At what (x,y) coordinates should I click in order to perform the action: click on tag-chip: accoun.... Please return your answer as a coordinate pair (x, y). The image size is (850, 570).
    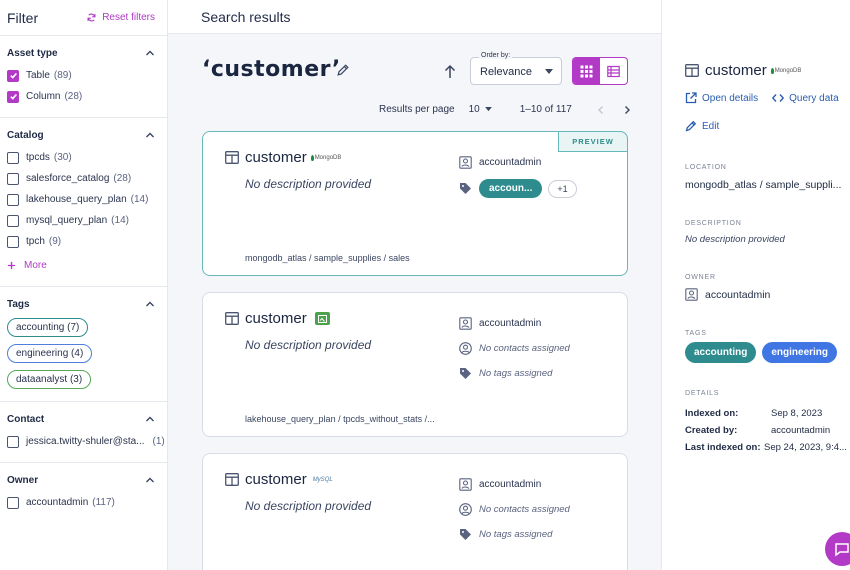
    Looking at the image, I should click on (511, 188).